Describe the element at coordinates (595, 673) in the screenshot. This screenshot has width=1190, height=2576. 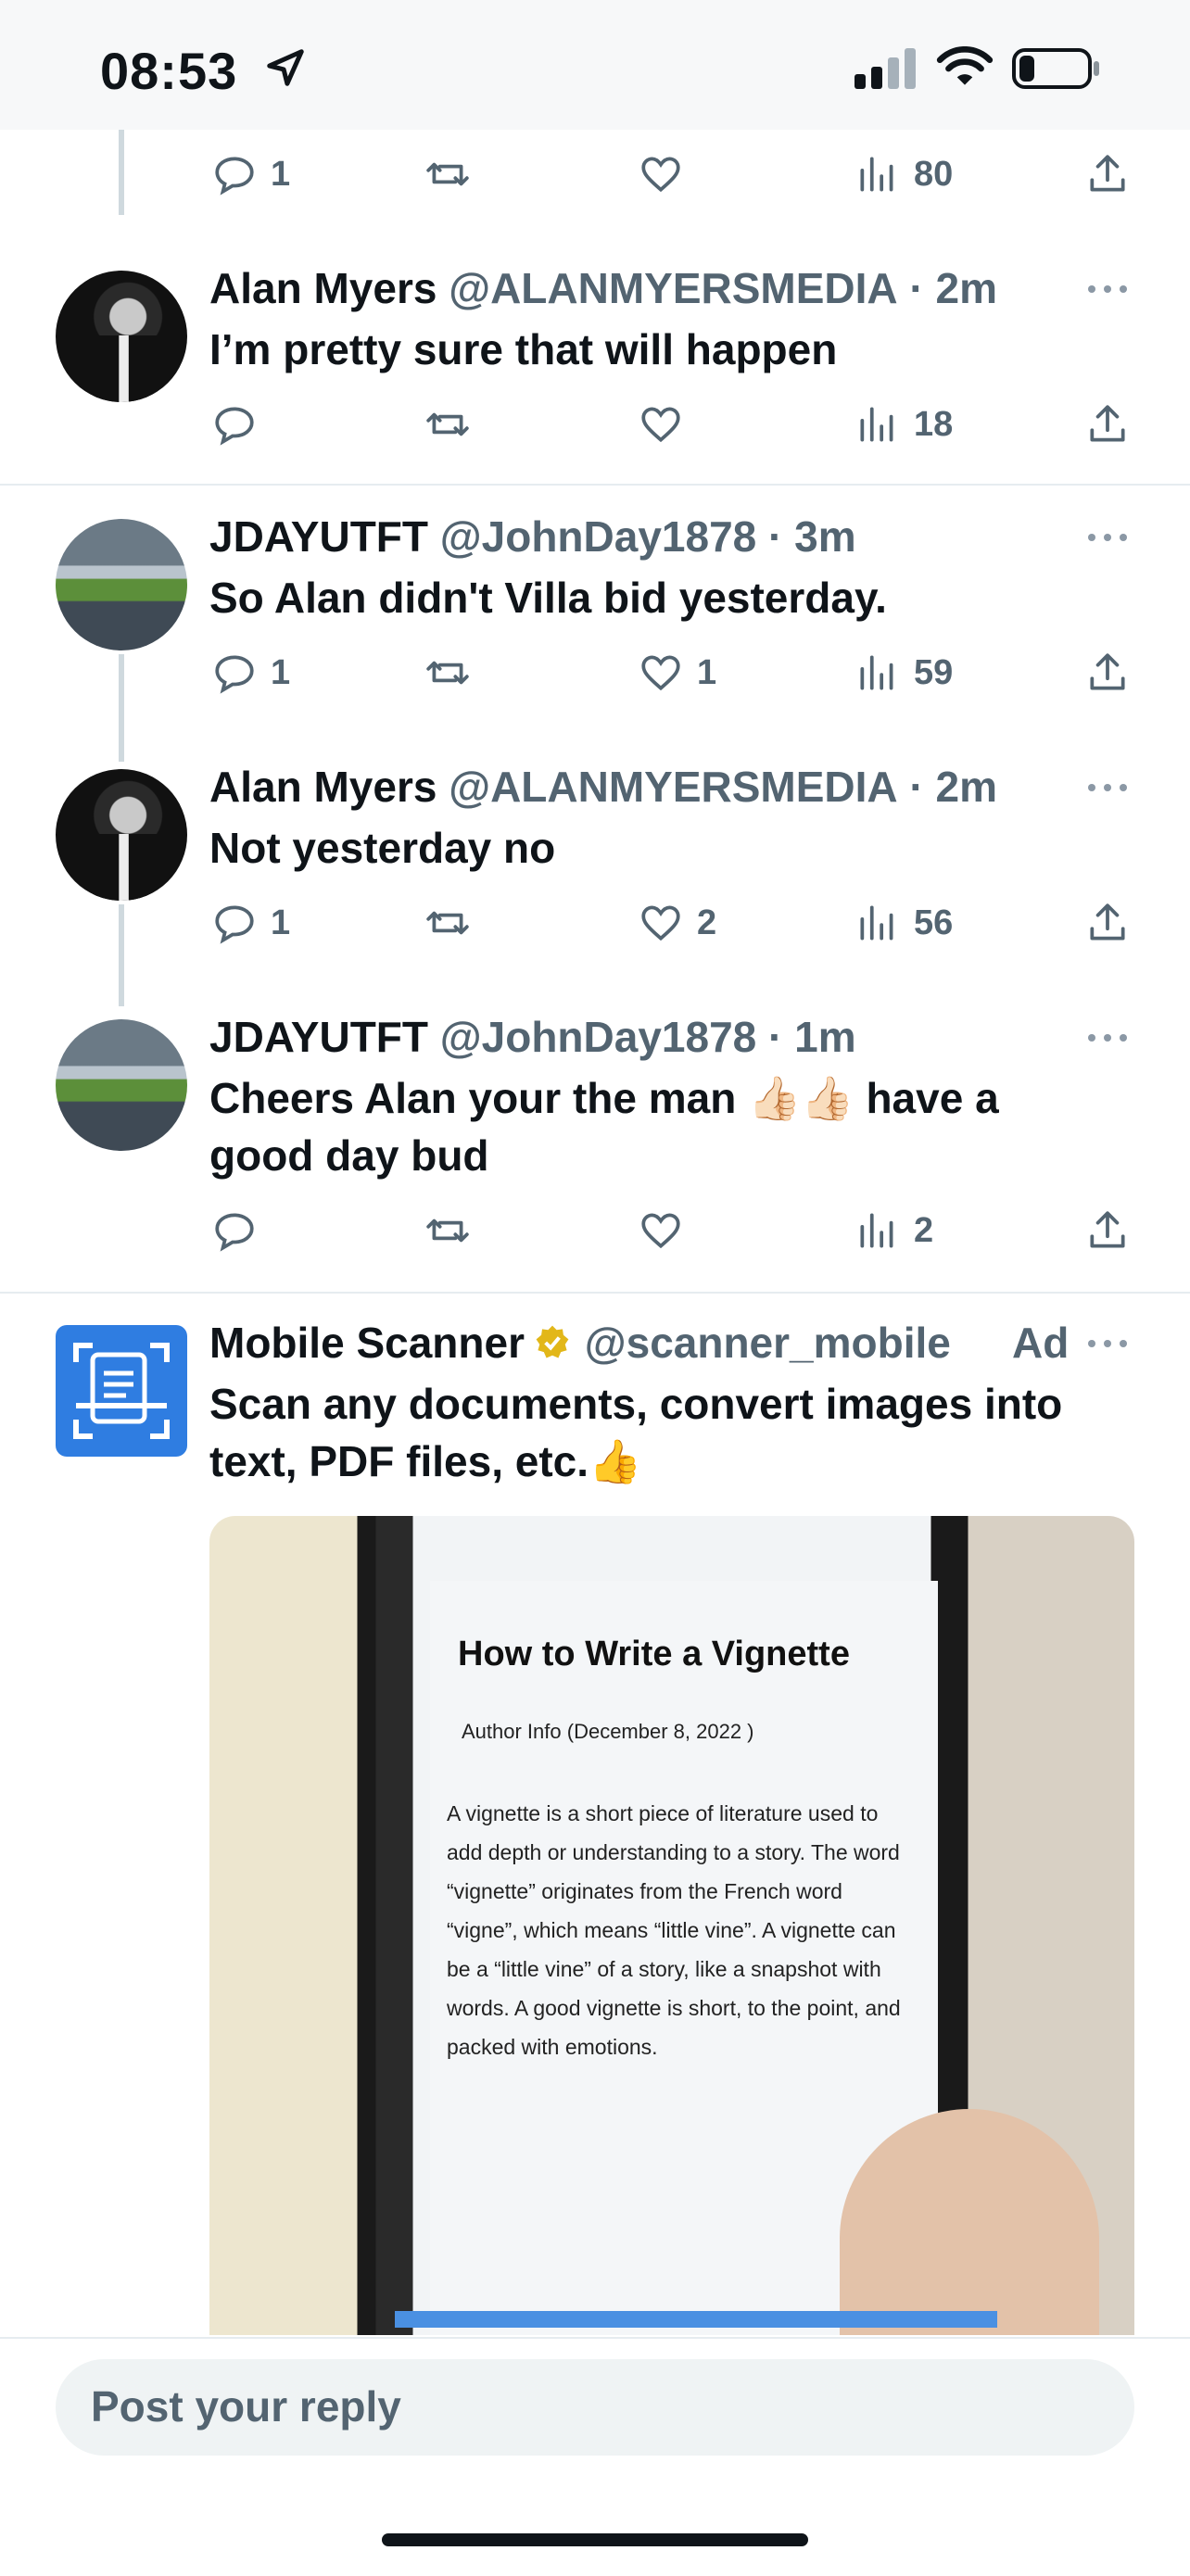
I see `tweet-actions: 1 1 59` at that location.